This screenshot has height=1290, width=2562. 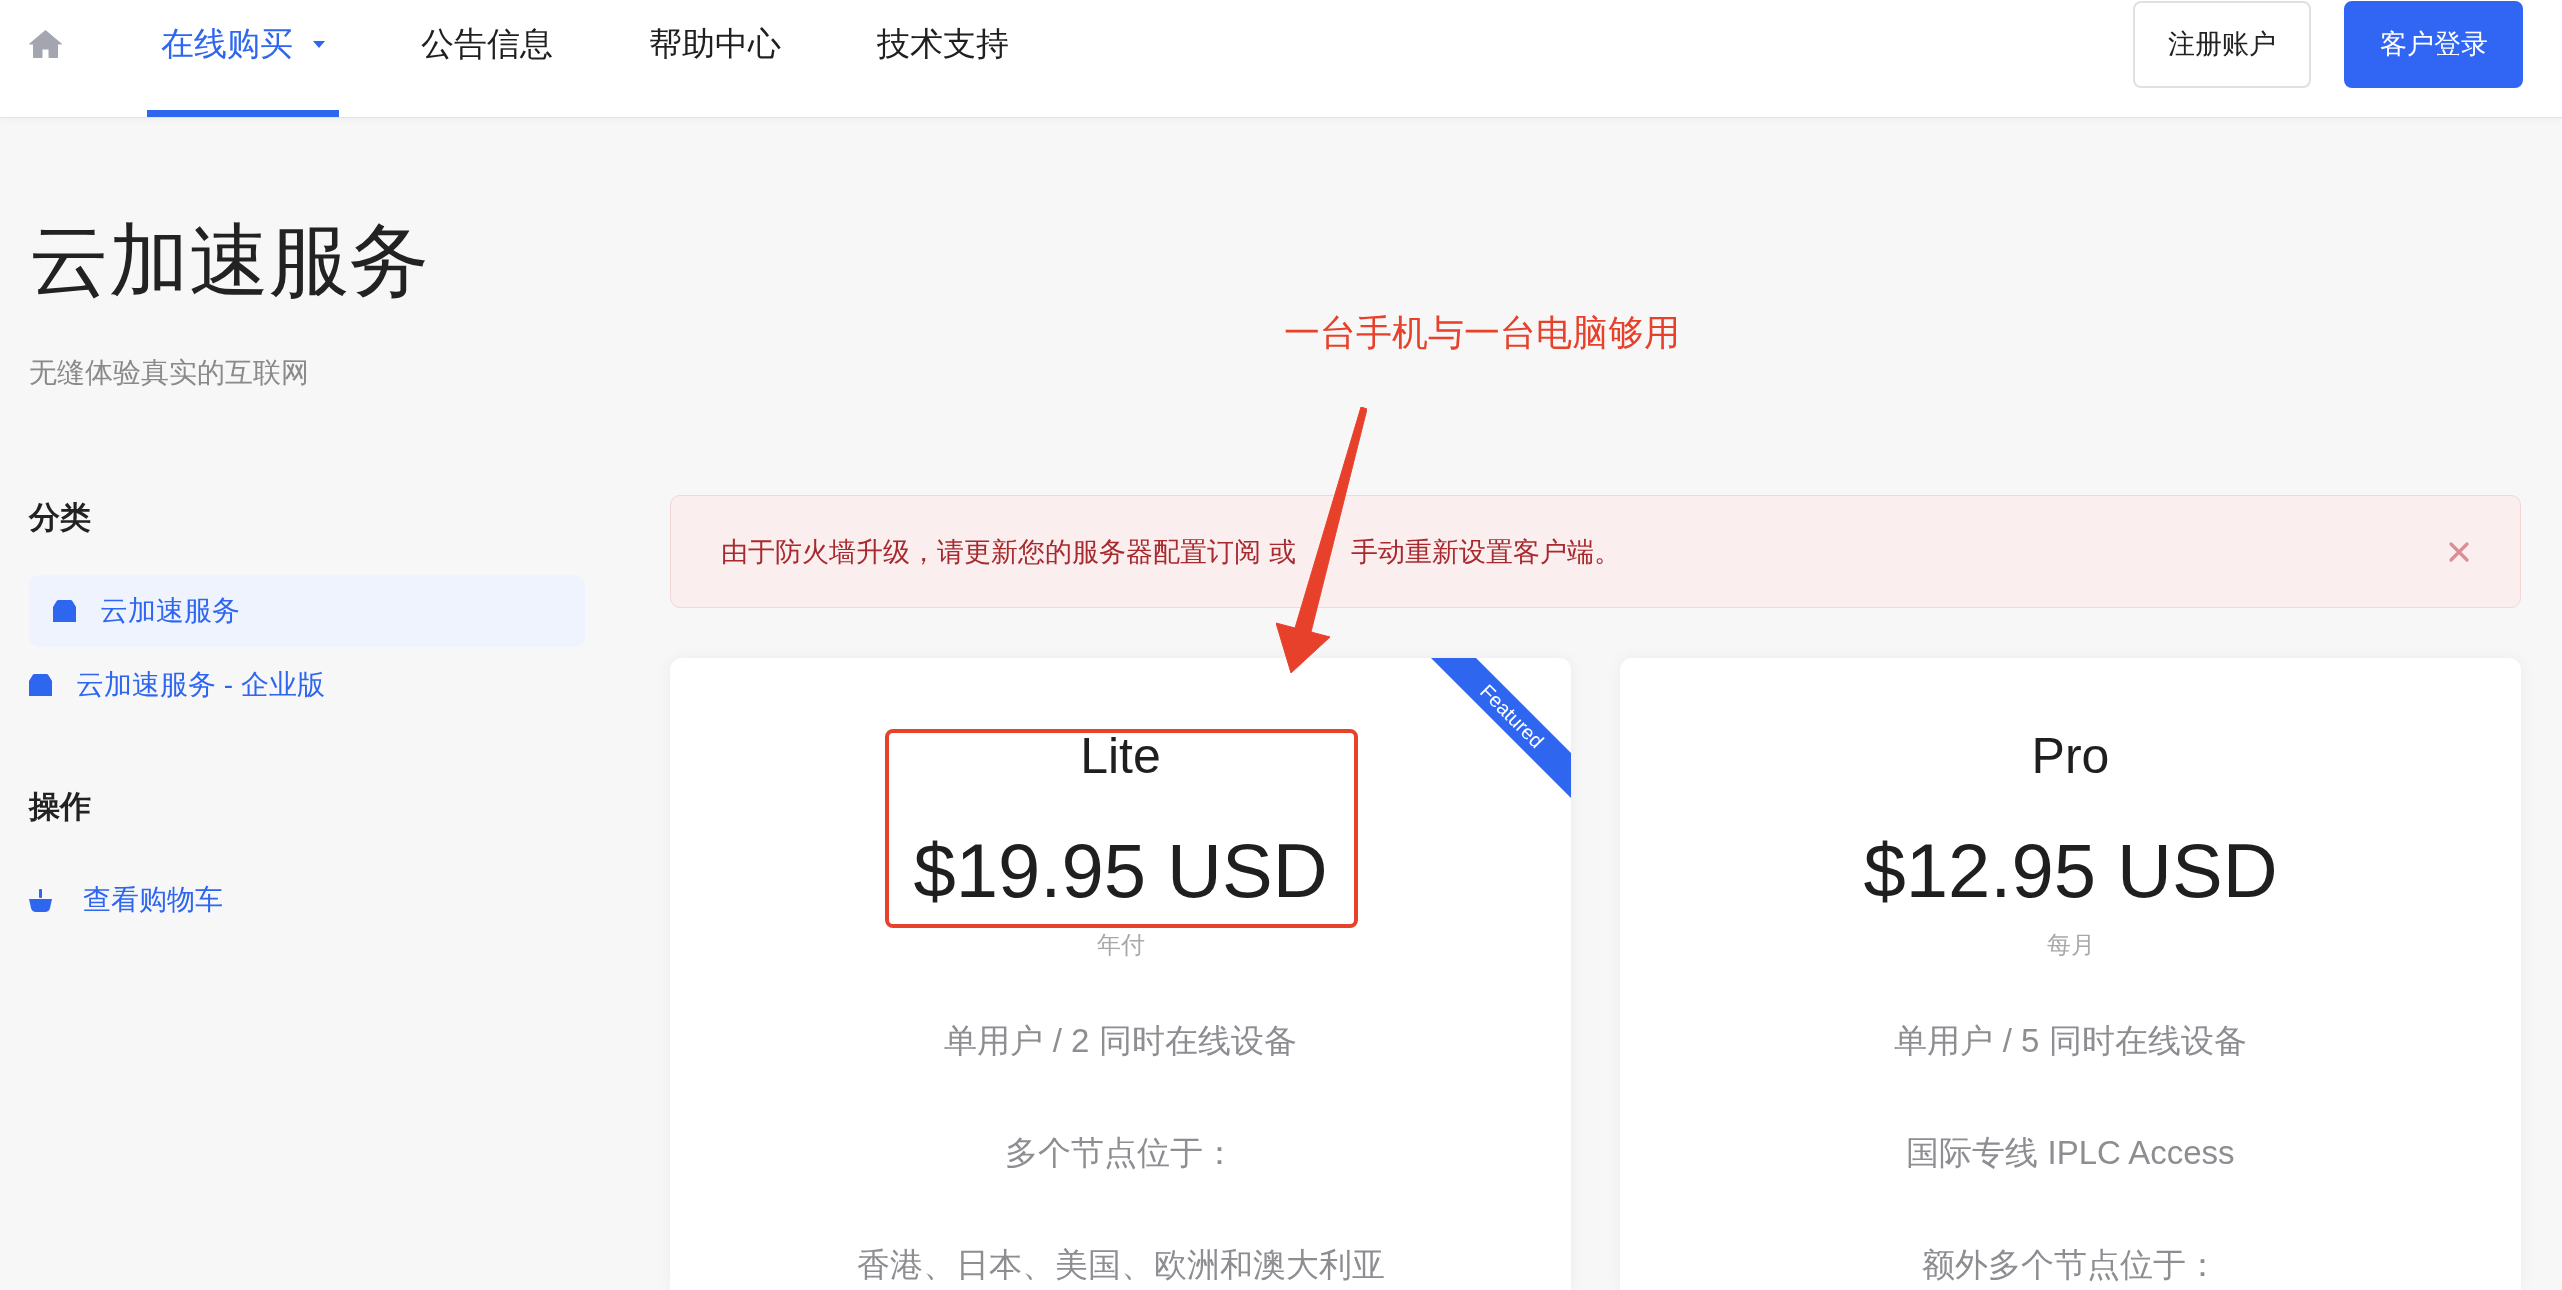 What do you see at coordinates (243, 58) in the screenshot?
I see `nav-tab: 在线购买` at bounding box center [243, 58].